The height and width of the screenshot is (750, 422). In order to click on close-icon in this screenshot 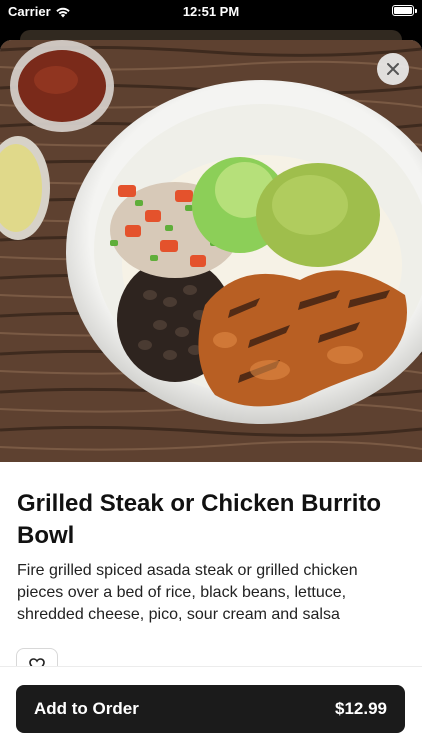, I will do `click(393, 69)`.